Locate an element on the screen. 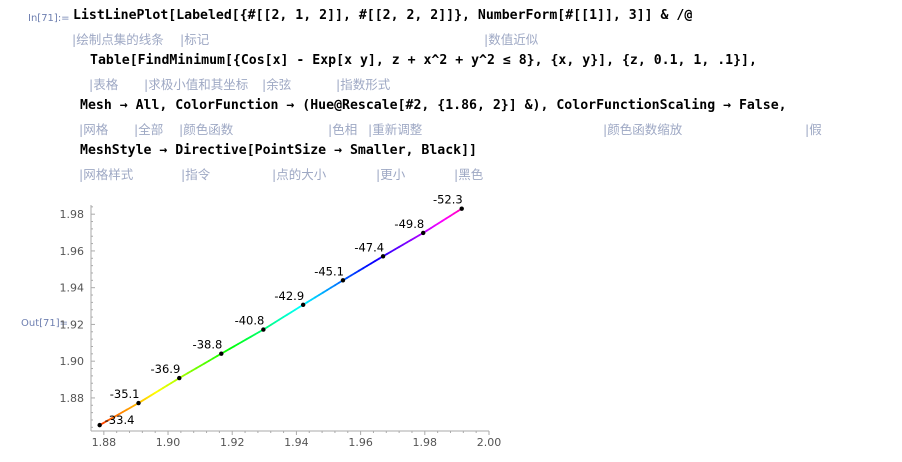  y-tick-label: 1.96 is located at coordinates (72, 251).